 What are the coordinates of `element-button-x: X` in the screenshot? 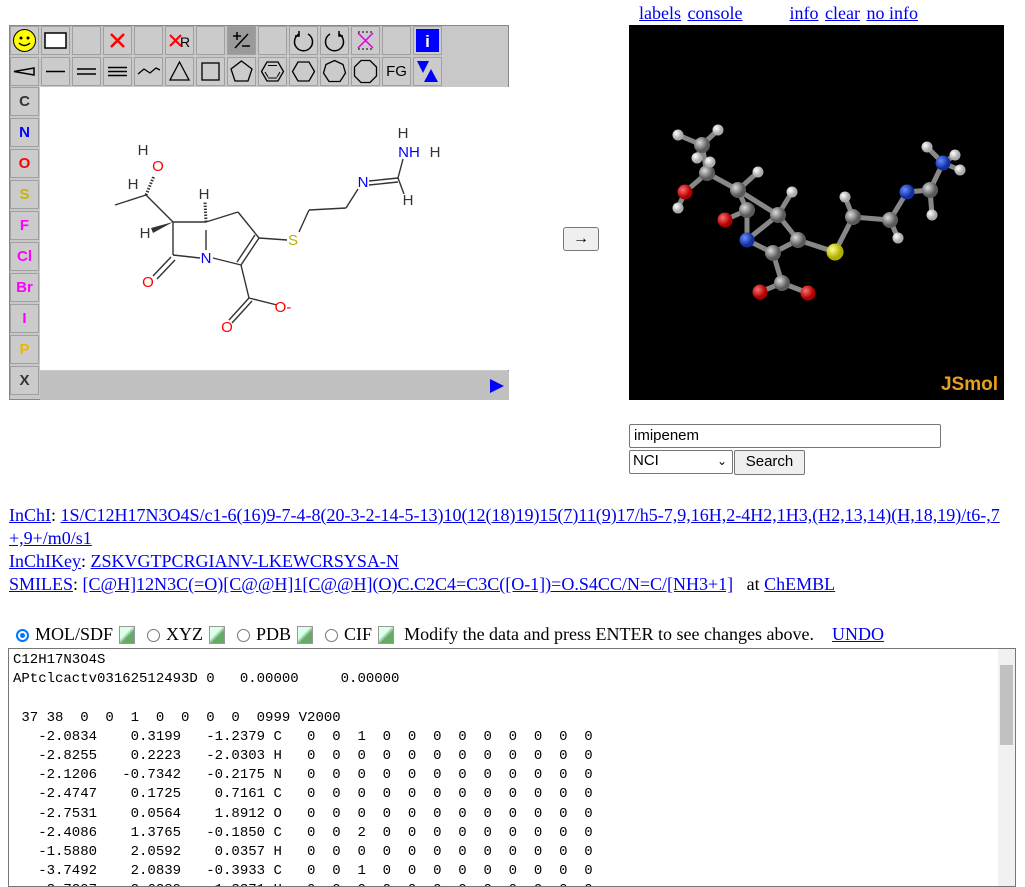 It's located at (24, 380).